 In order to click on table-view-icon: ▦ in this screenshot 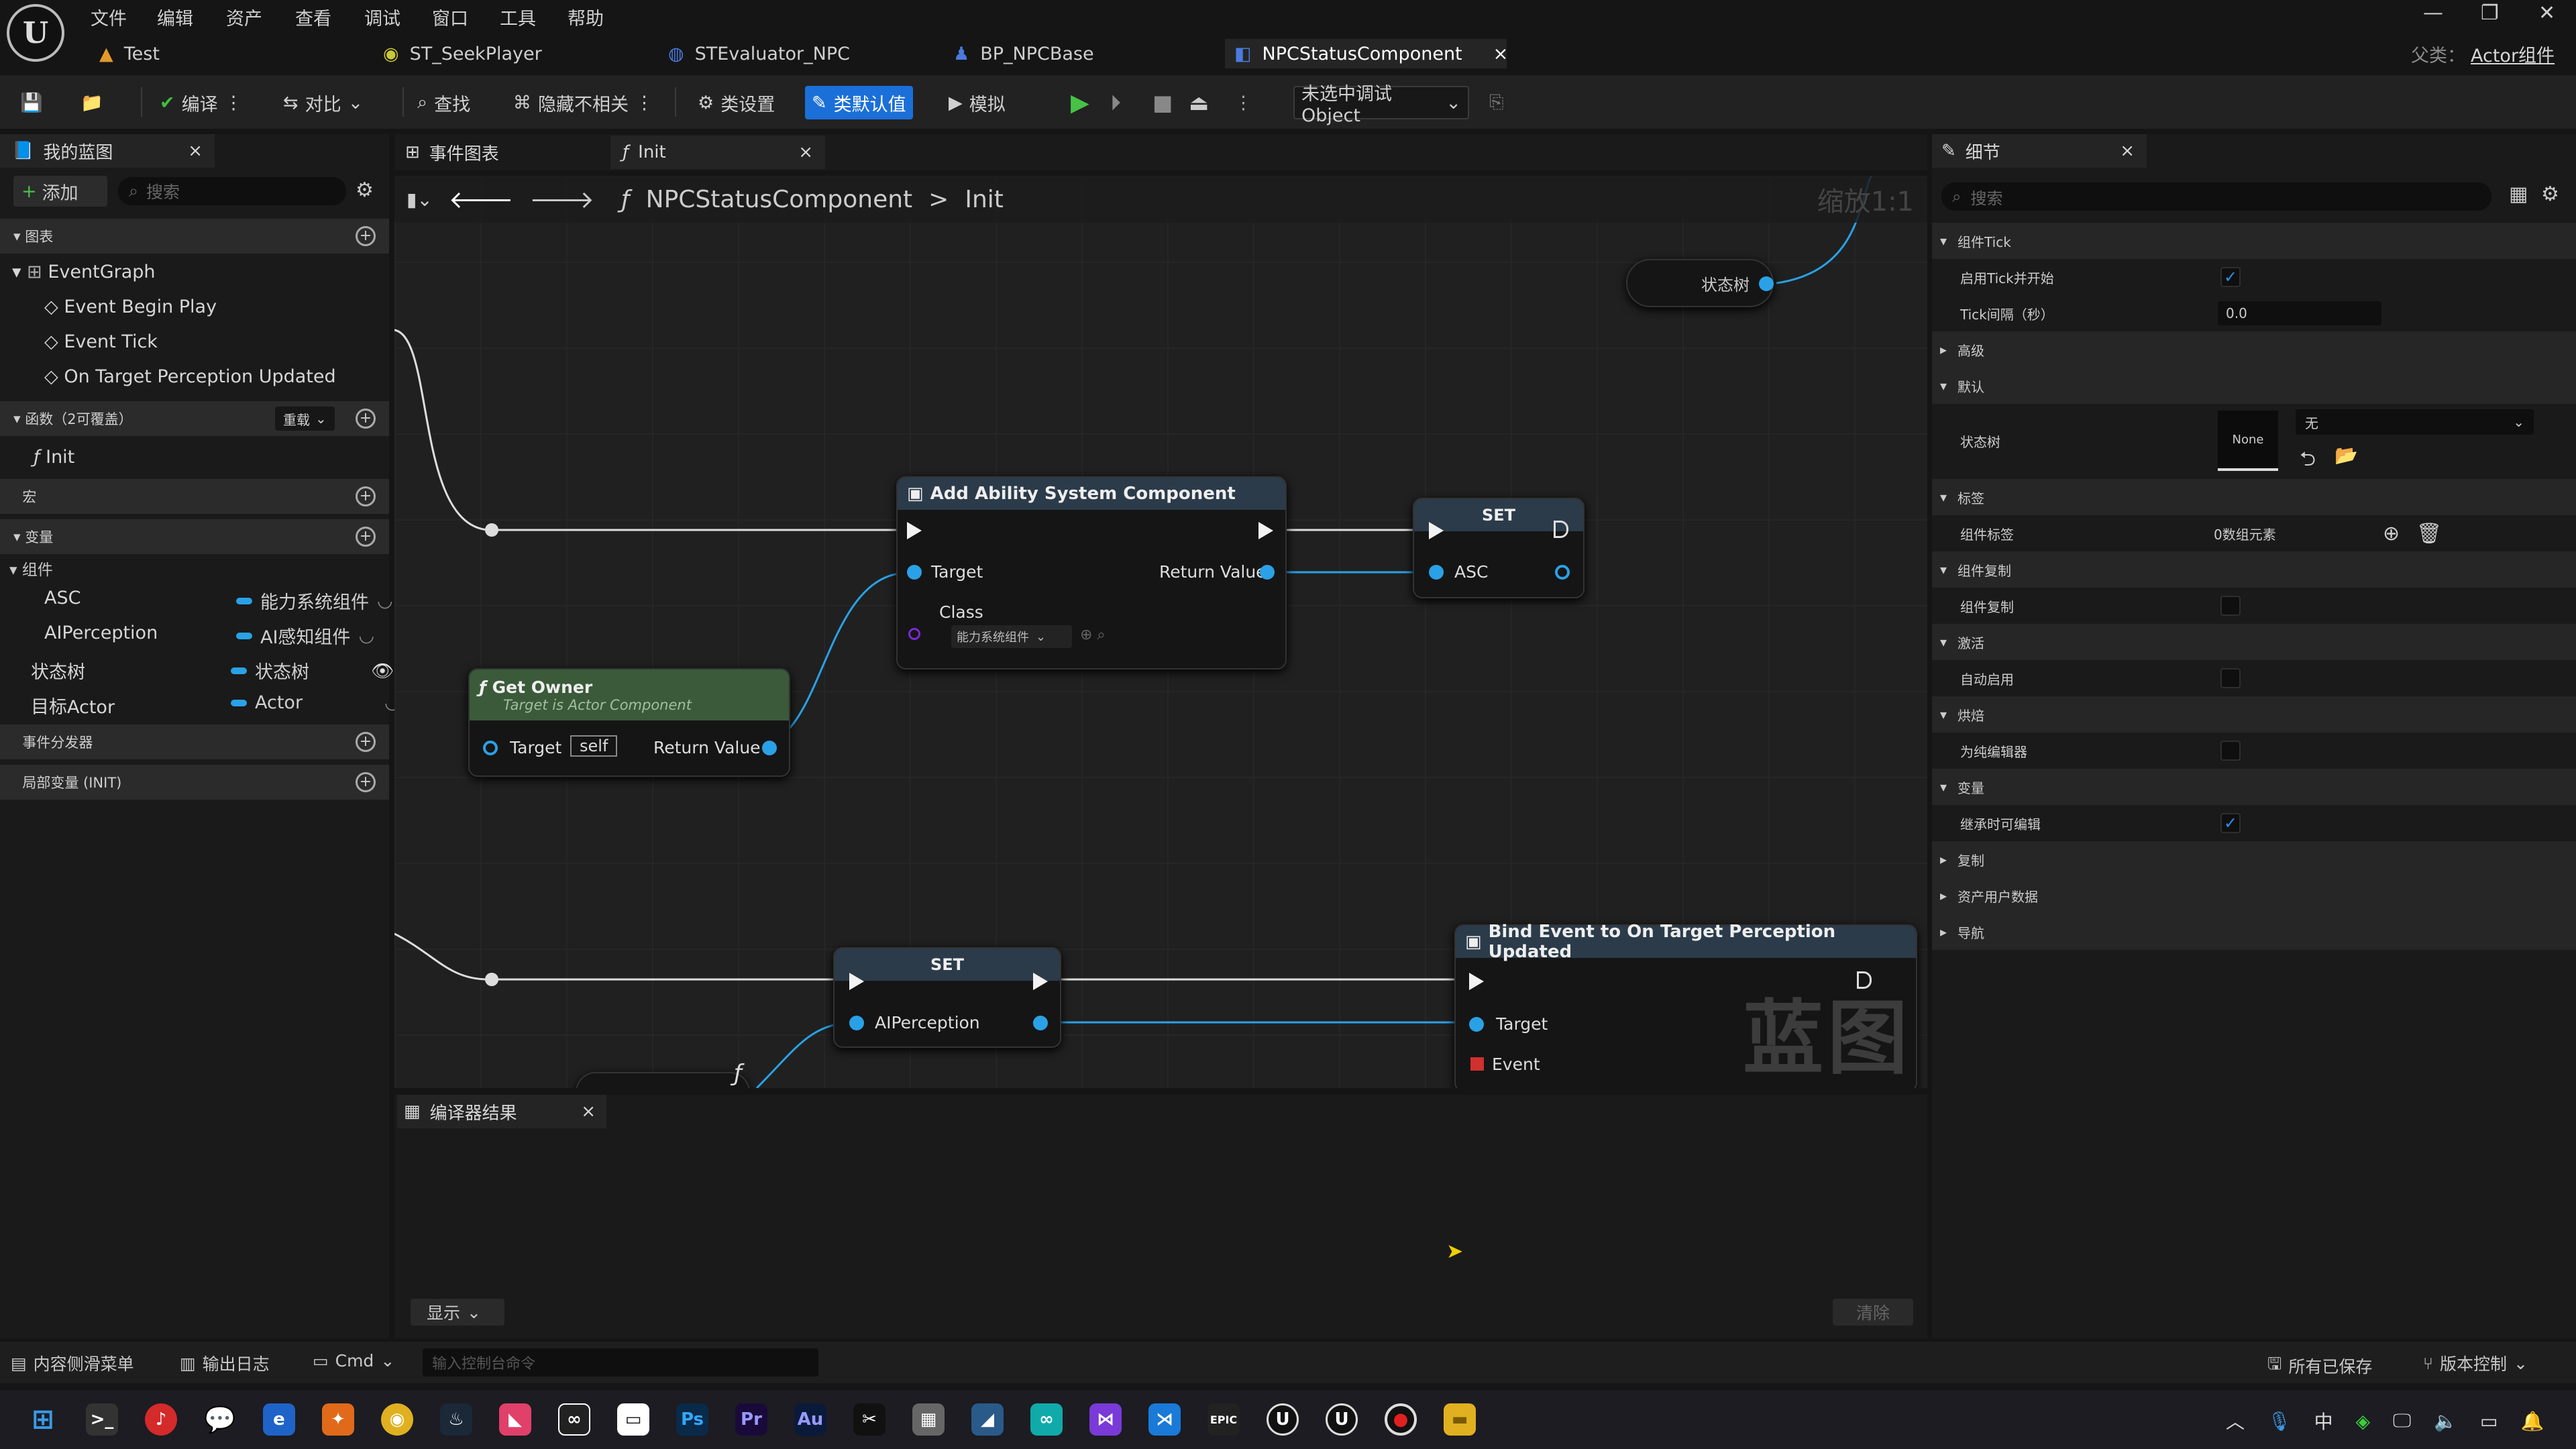, I will do `click(2518, 194)`.